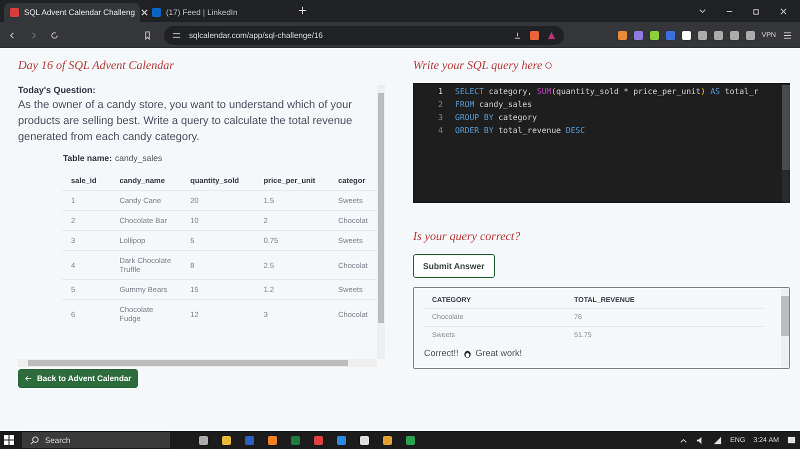 This screenshot has width=800, height=449. I want to click on url-text: sqlcalendar.com/app/sql-challenge/16, so click(256, 35).